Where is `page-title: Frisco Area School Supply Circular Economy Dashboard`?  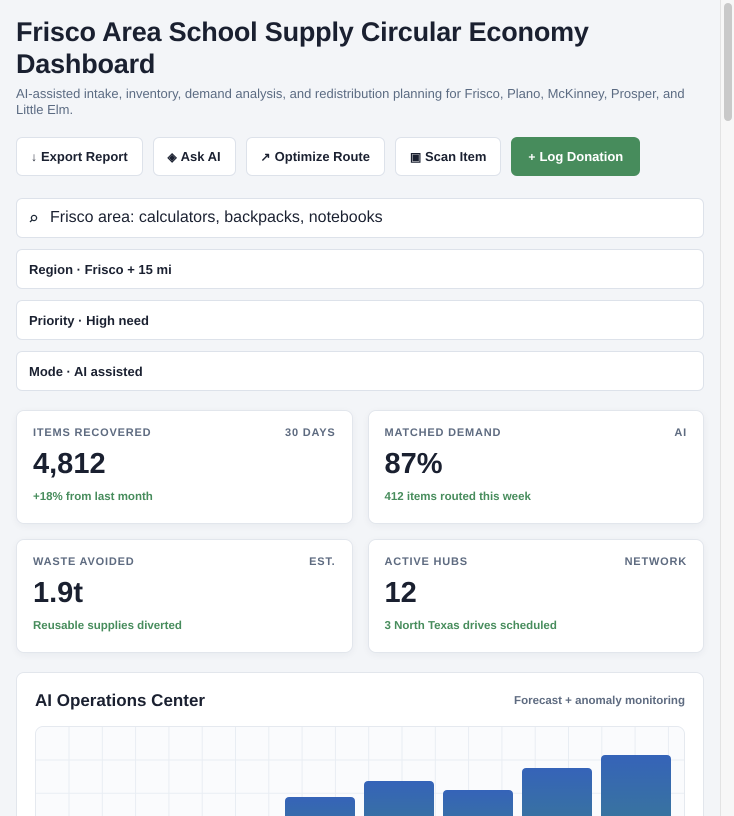
page-title: Frisco Area School Supply Circular Economy Dashboard is located at coordinates (303, 48).